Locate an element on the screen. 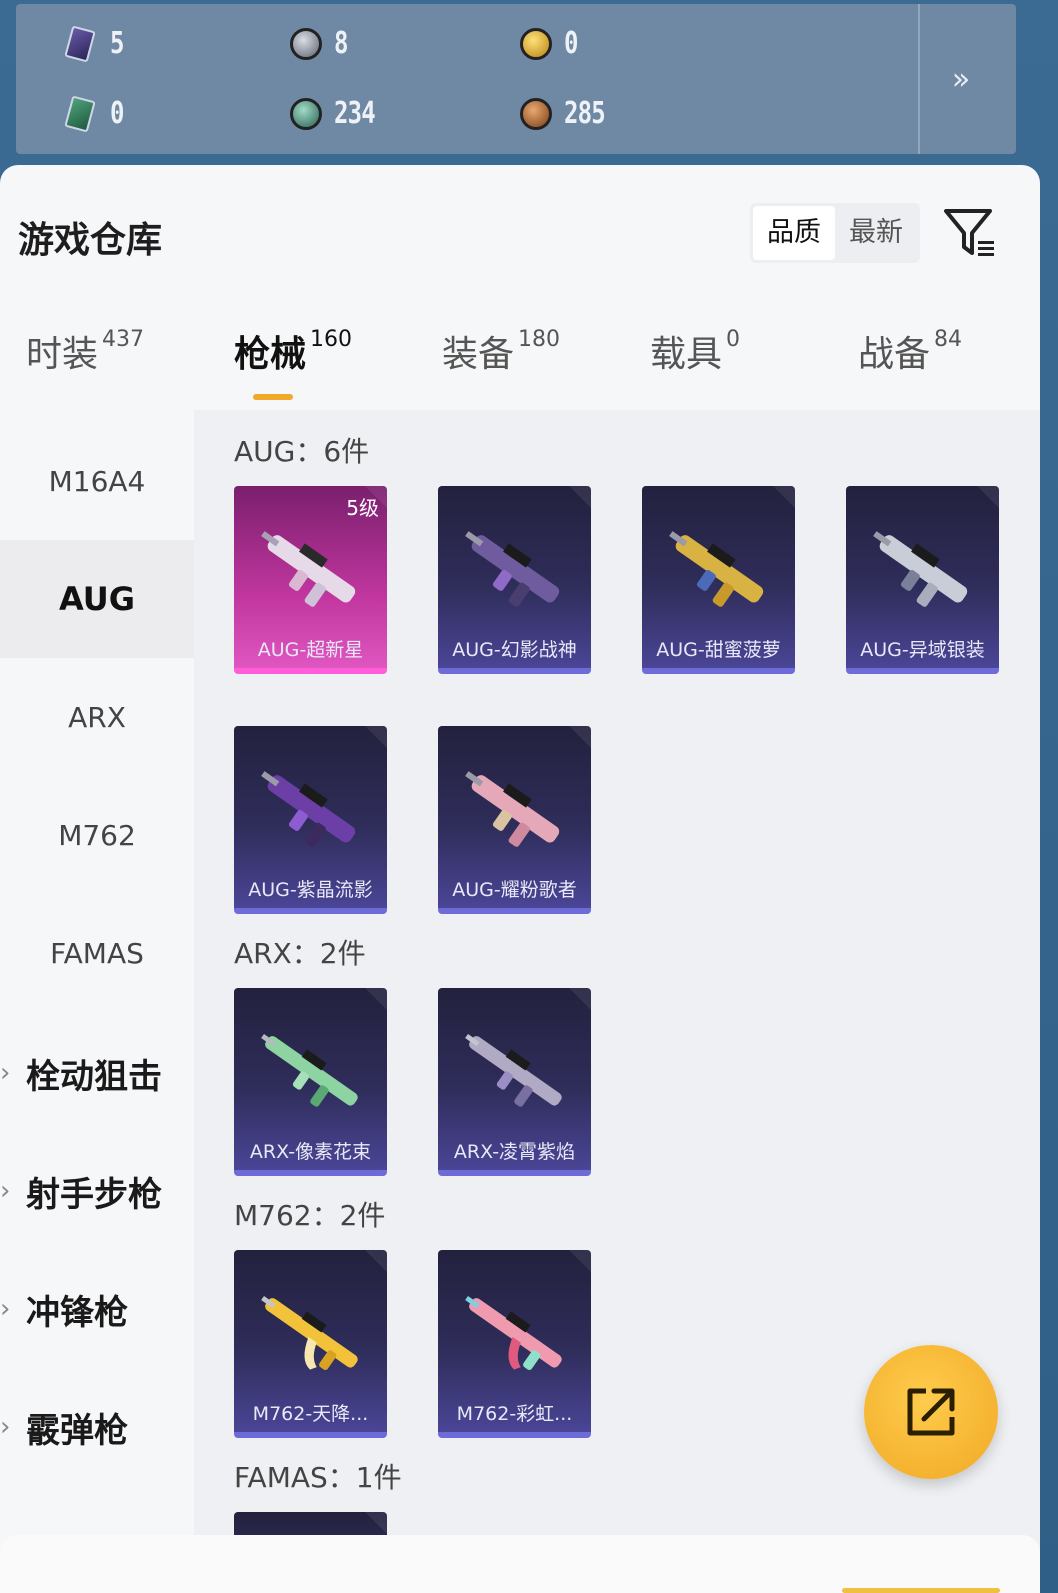  open-external-button is located at coordinates (931, 1412).